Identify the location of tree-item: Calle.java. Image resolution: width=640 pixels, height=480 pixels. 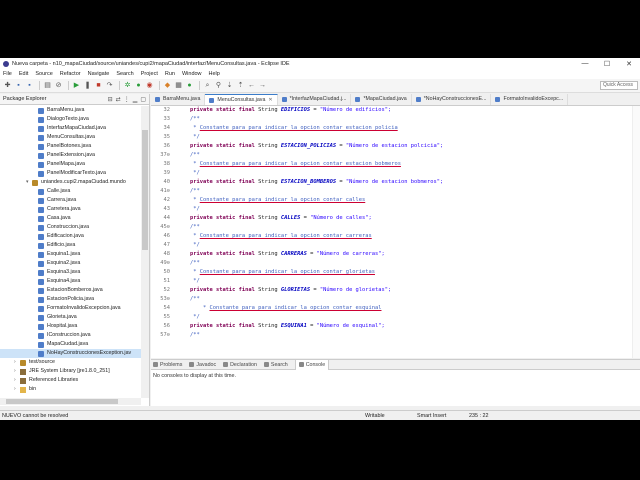
(70, 191).